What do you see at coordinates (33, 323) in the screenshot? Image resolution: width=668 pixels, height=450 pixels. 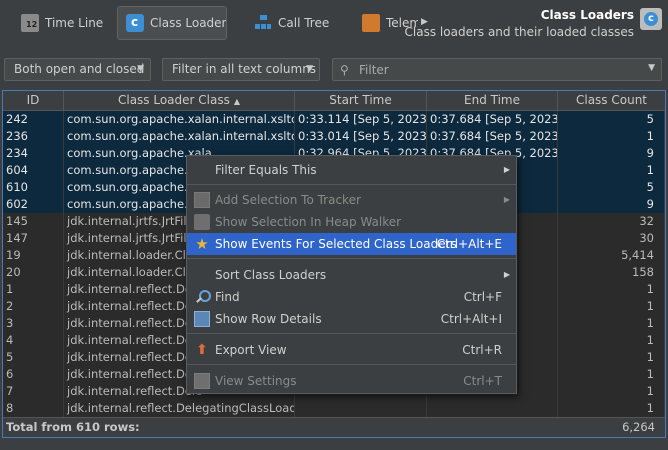 I see `cell-id: 3` at bounding box center [33, 323].